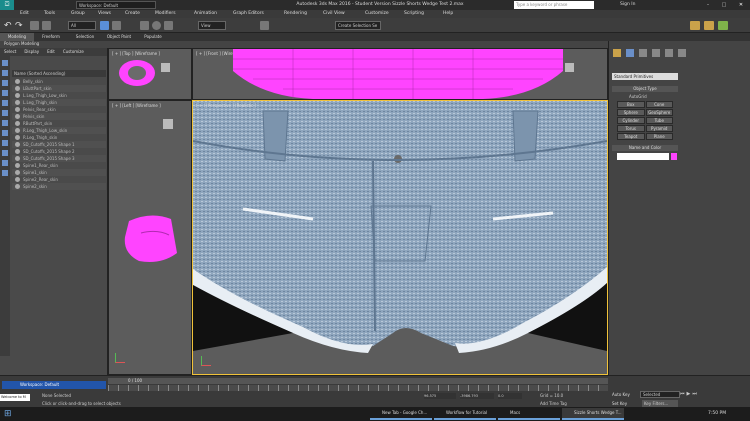 This screenshot has width=750, height=421. I want to click on scene-list-item: SD_Cutoffs_2015 Shape 1, so click(59, 144).